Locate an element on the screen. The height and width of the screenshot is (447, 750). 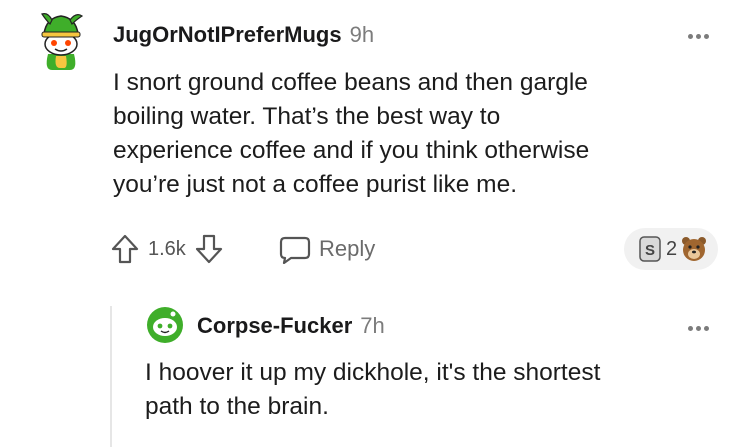
reply-body-line: path to the brain. is located at coordinates (237, 406).